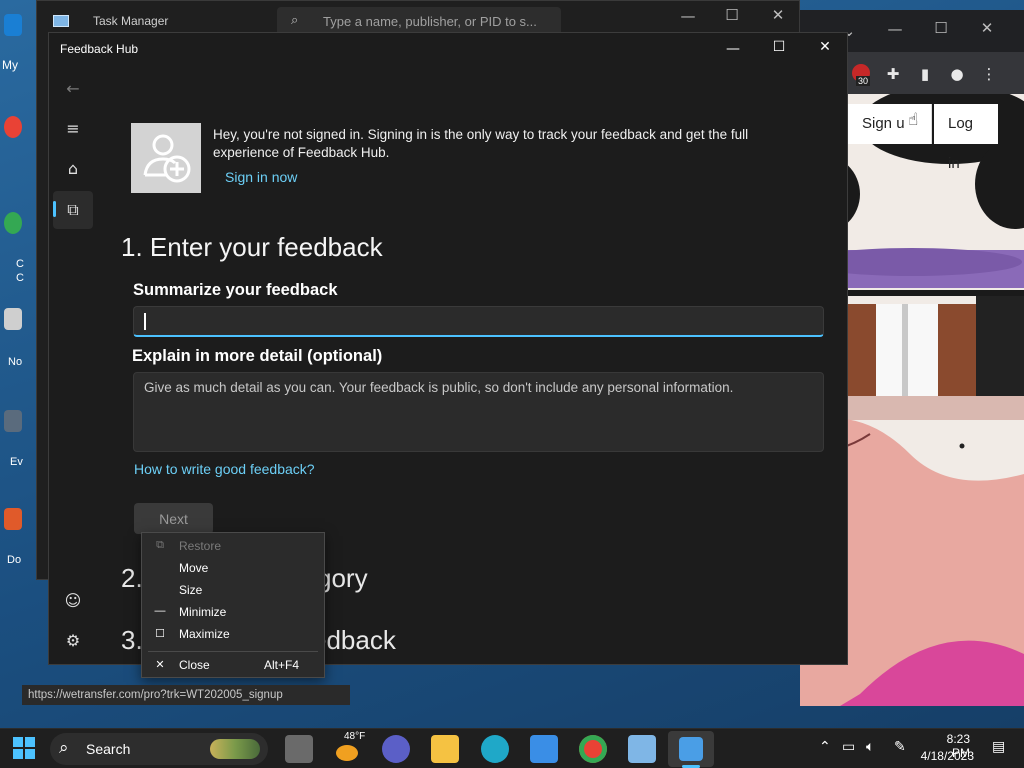  What do you see at coordinates (848, 747) in the screenshot?
I see `network-icon: ▭` at bounding box center [848, 747].